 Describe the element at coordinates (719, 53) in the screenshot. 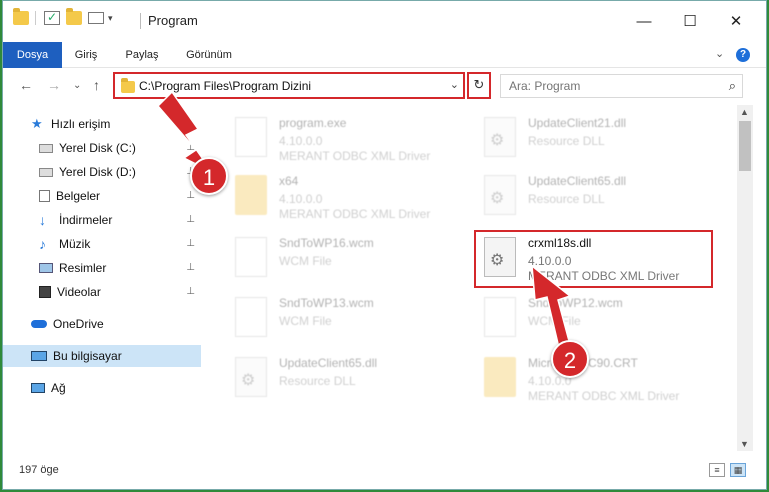

I see `ribbon-expand-icon: ⌄` at that location.